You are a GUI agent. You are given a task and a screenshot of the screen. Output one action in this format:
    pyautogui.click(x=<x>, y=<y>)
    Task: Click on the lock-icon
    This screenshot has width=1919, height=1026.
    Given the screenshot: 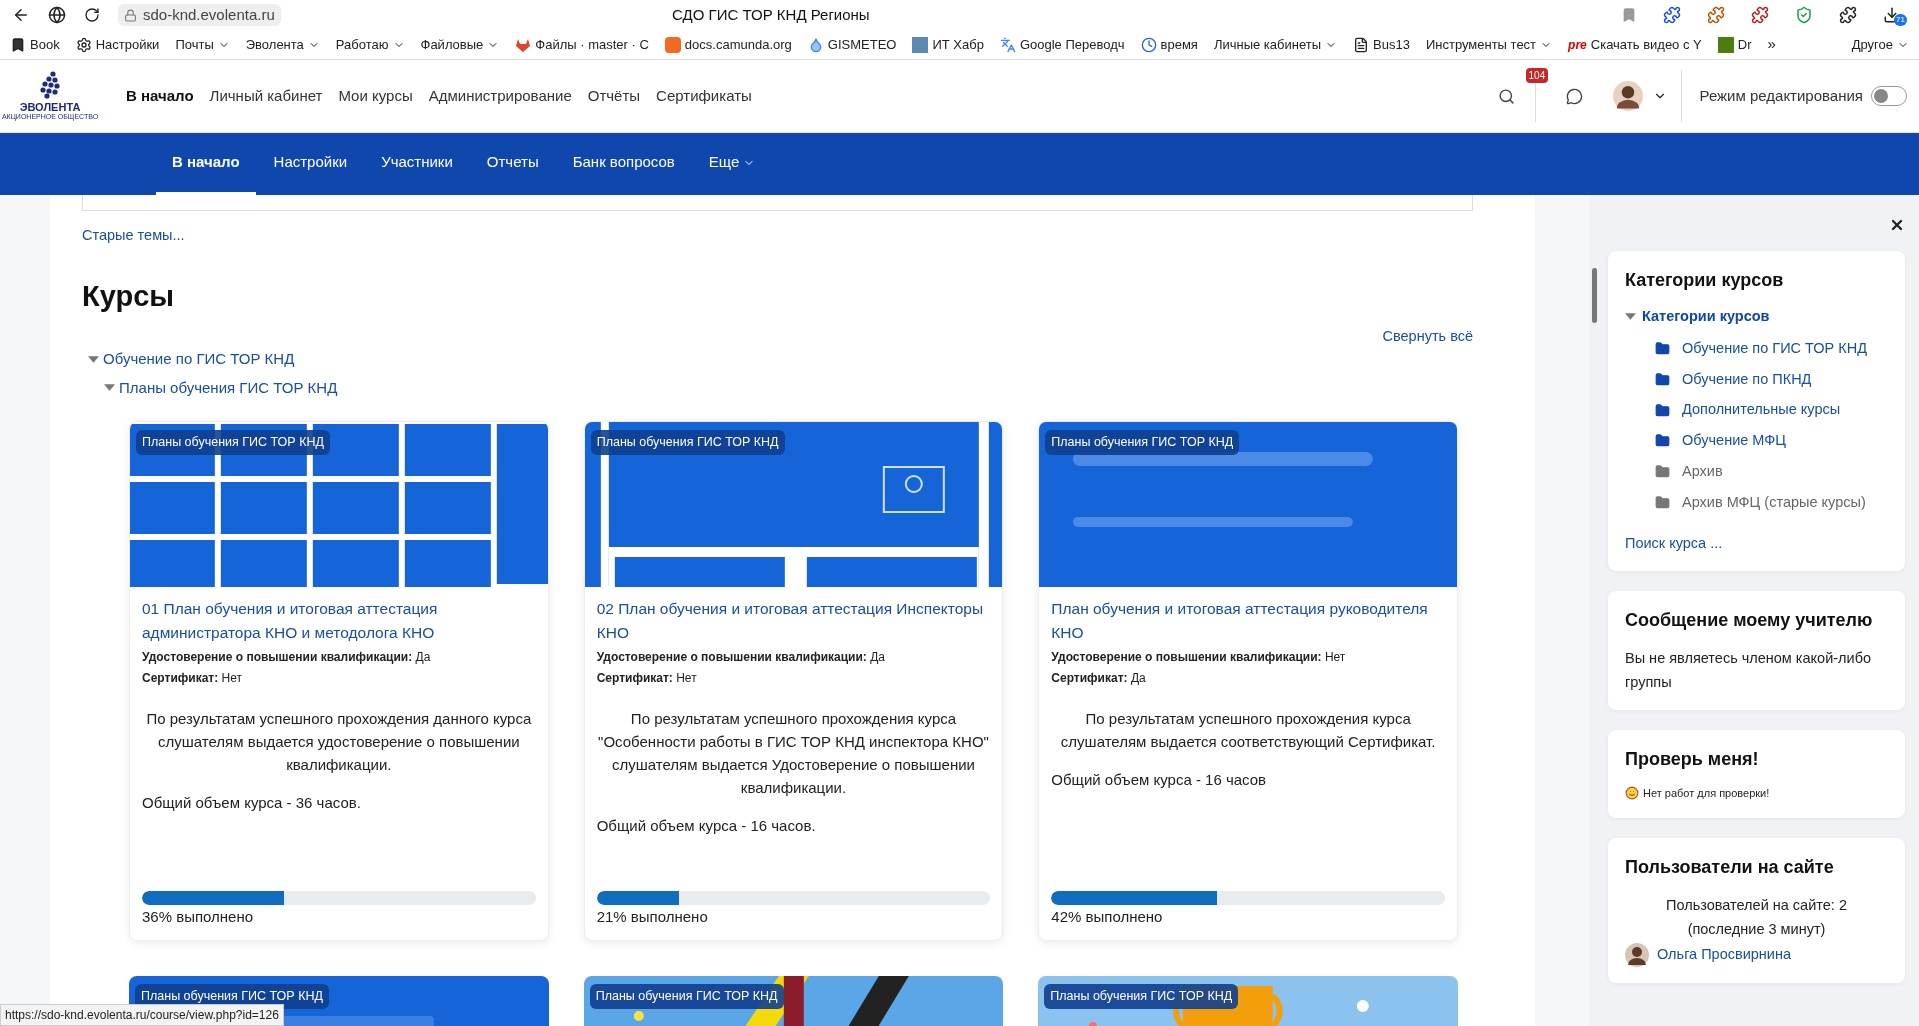 What is the action you would take?
    pyautogui.click(x=130, y=15)
    